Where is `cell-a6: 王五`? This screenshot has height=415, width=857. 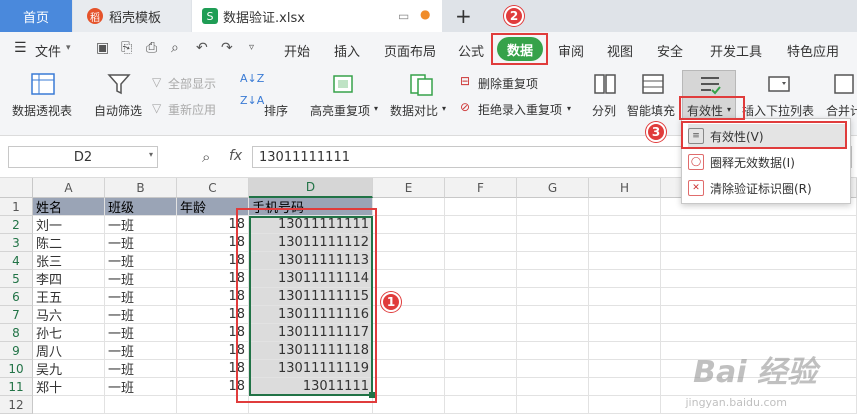
cell-a6: 王五 is located at coordinates (69, 297).